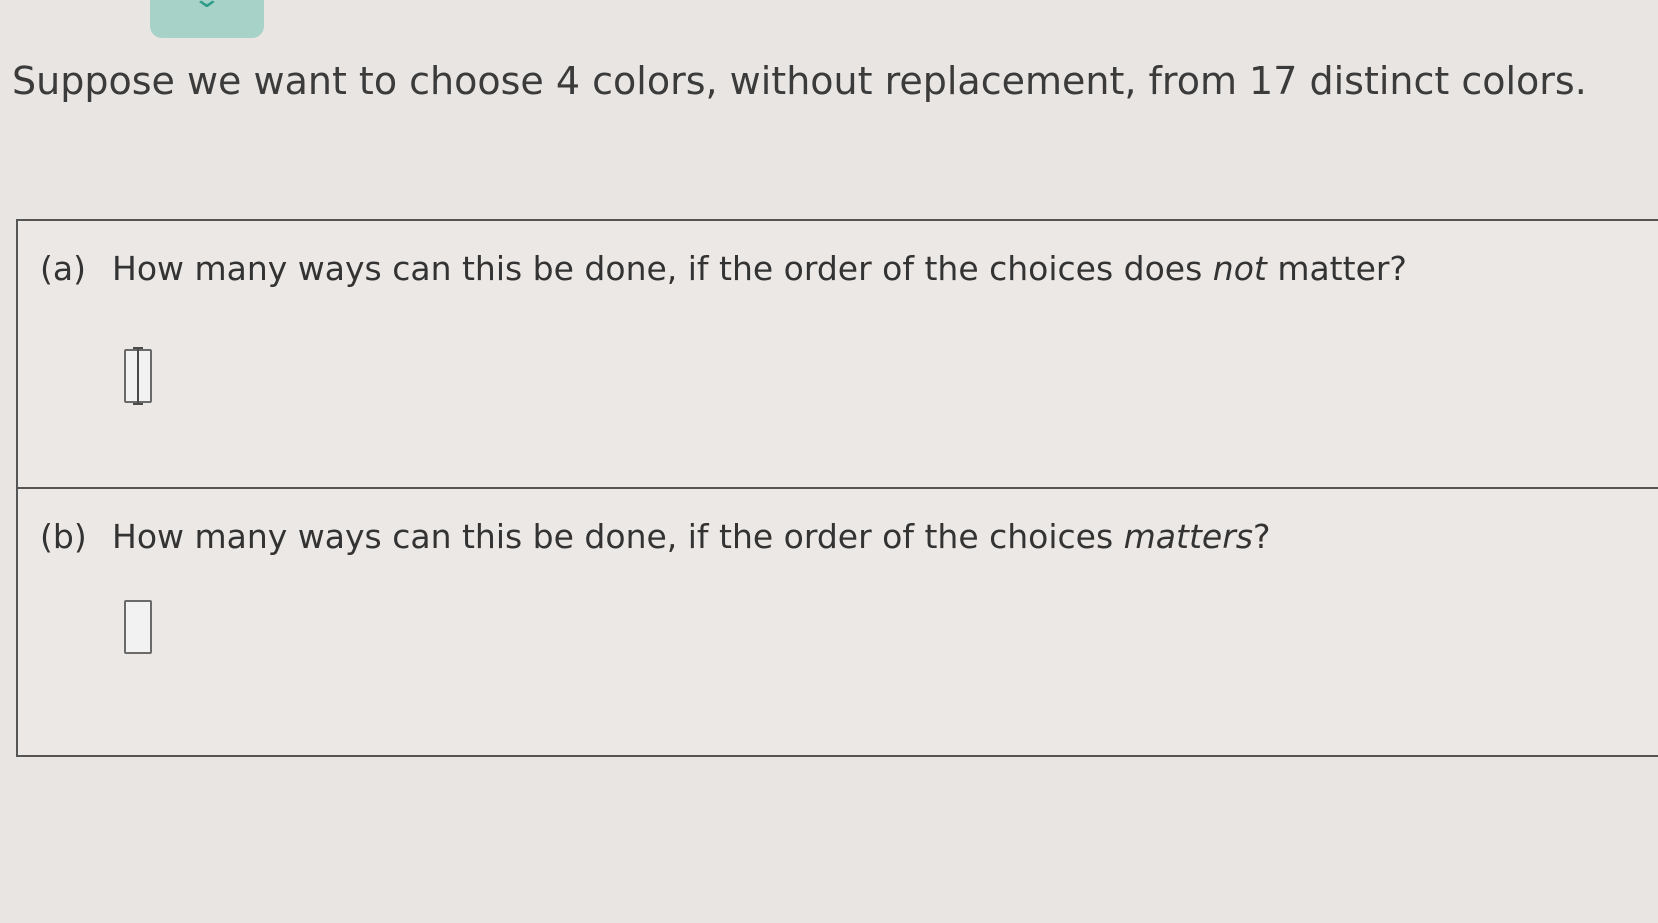  I want to click on part-a-answer-input, so click(138, 376).